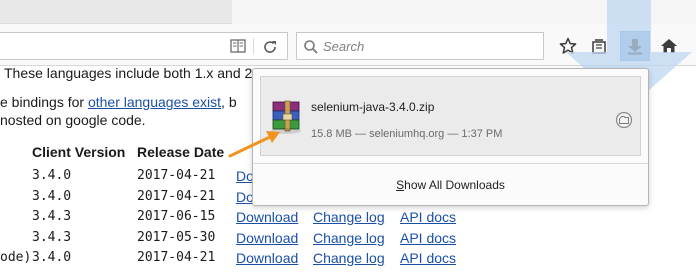 The height and width of the screenshot is (277, 696). Describe the element at coordinates (144, 46) in the screenshot. I see `url-bar` at that location.